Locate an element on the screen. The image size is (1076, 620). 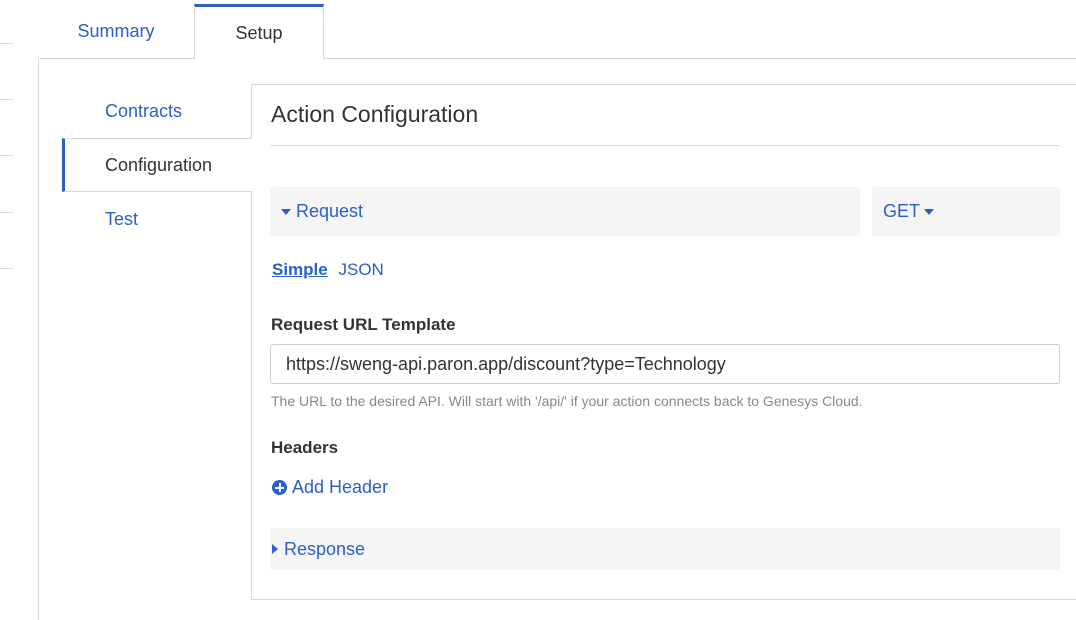
sidenav-item-configuration: Configuration is located at coordinates (157, 165).